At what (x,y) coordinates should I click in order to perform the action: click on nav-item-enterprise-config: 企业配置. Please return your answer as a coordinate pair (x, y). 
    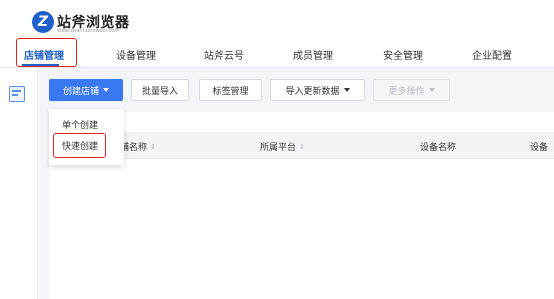
    Looking at the image, I should click on (492, 54).